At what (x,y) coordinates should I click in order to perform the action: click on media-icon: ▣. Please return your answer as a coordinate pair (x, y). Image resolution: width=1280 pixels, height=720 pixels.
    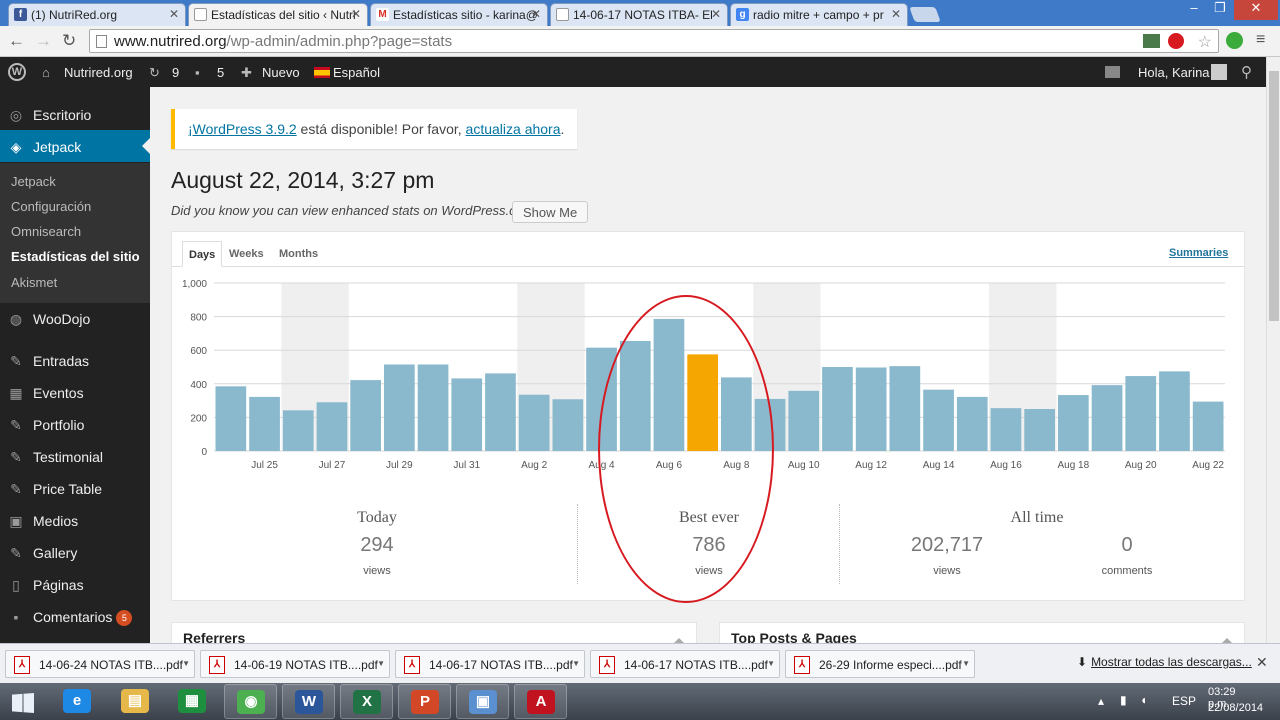
    Looking at the image, I should click on (16, 521).